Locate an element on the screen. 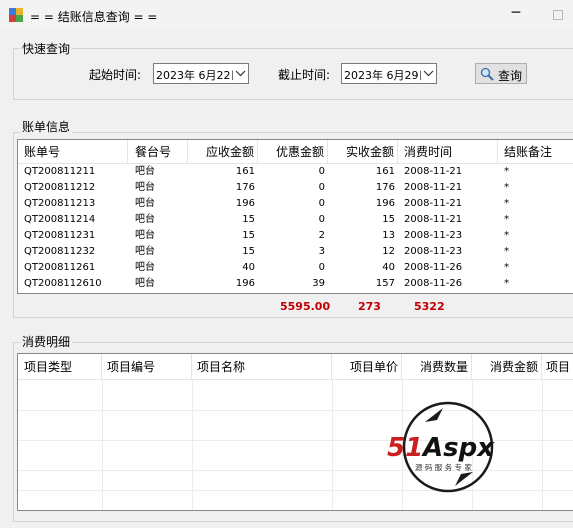 The image size is (573, 528). end-date-value: 2023年 6月29日 is located at coordinates (387, 75).